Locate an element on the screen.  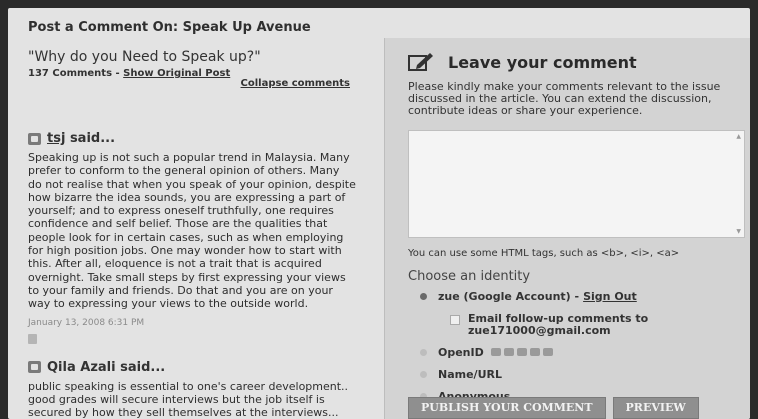
form-buttons: PUBLISH YOUR COMMENT PREVIEW is located at coordinates (553, 408).